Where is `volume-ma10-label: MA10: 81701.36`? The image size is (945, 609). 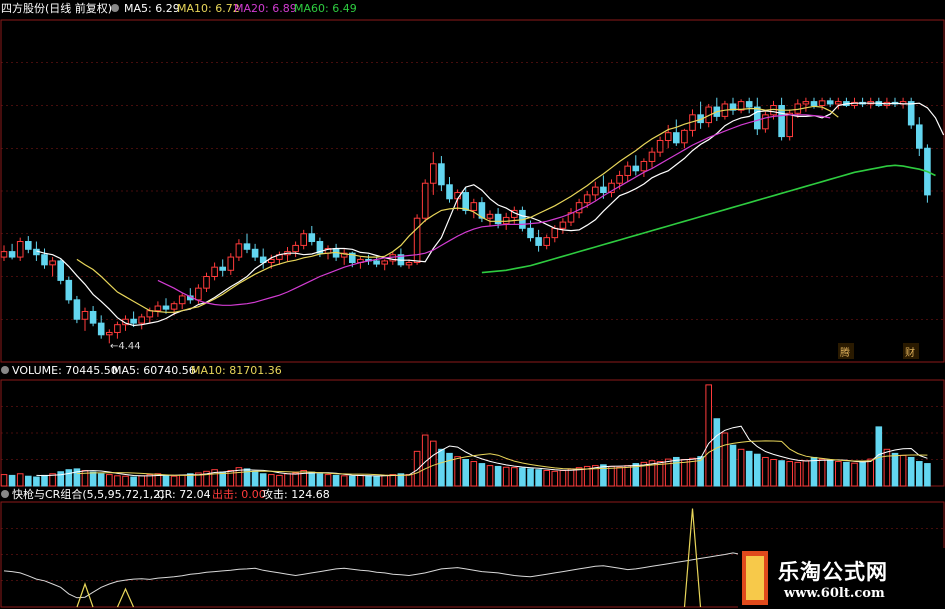
volume-ma10-label: MA10: 81701.36 is located at coordinates (236, 370).